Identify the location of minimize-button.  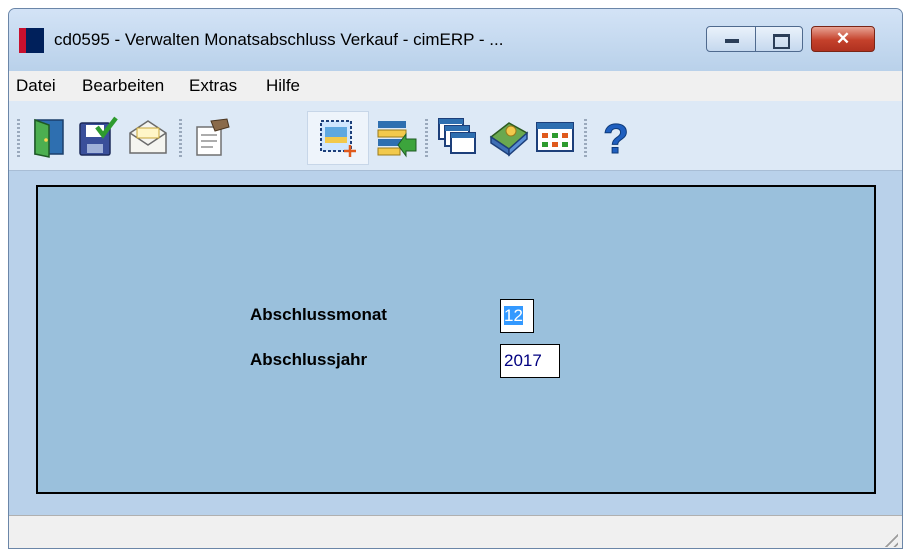
(731, 39).